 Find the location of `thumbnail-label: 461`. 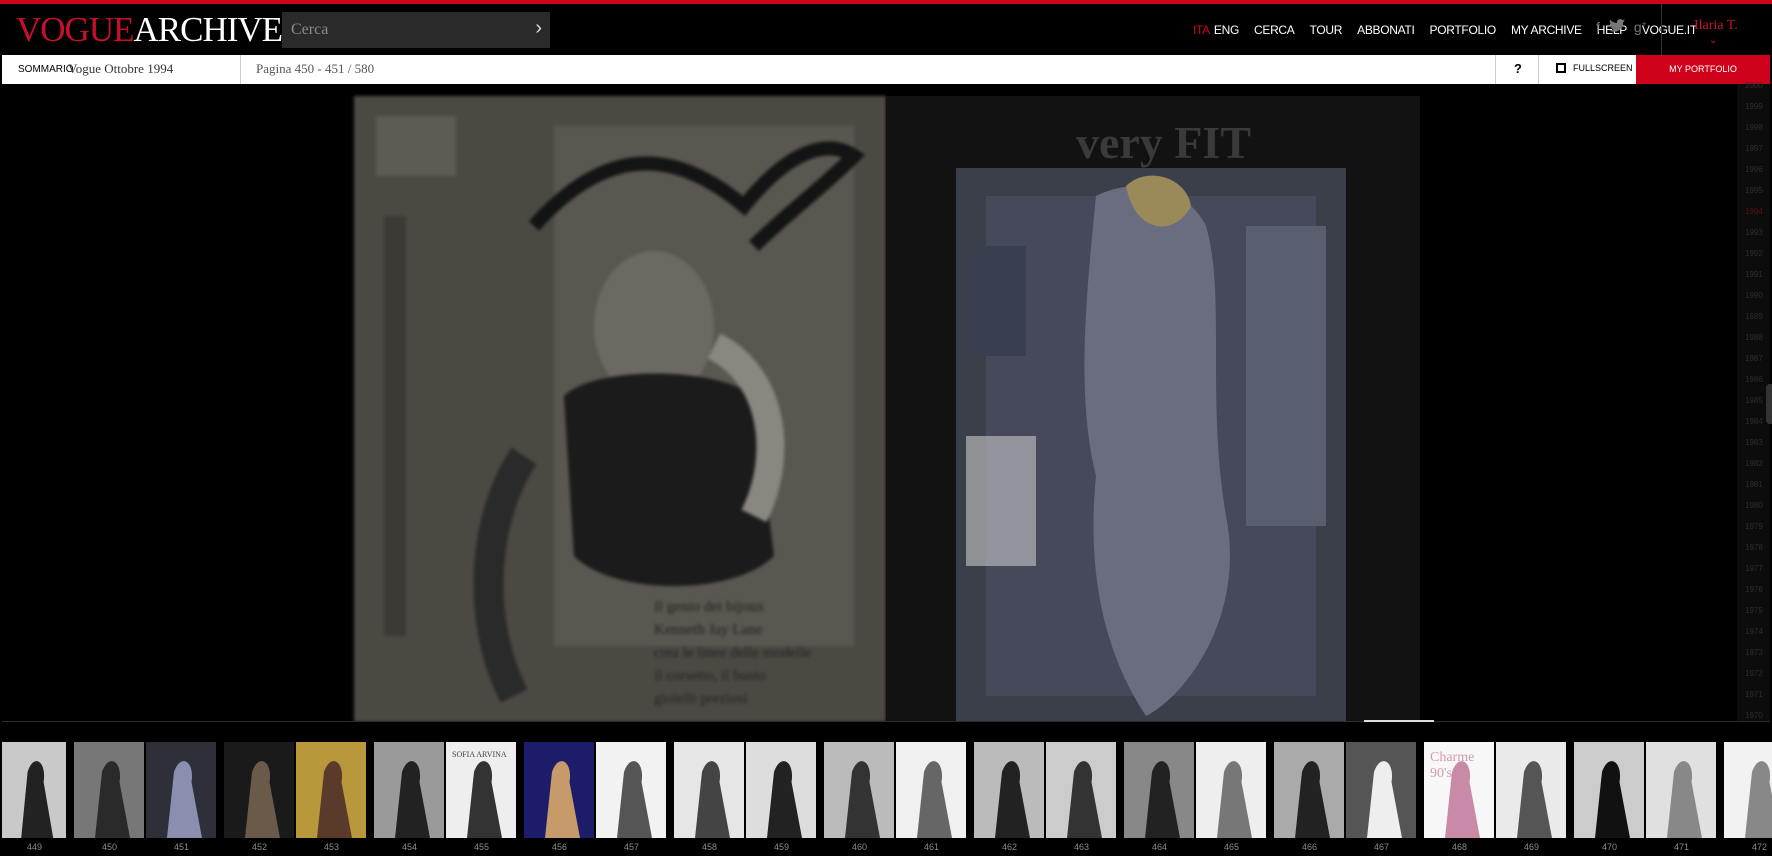

thumbnail-label: 461 is located at coordinates (932, 847).